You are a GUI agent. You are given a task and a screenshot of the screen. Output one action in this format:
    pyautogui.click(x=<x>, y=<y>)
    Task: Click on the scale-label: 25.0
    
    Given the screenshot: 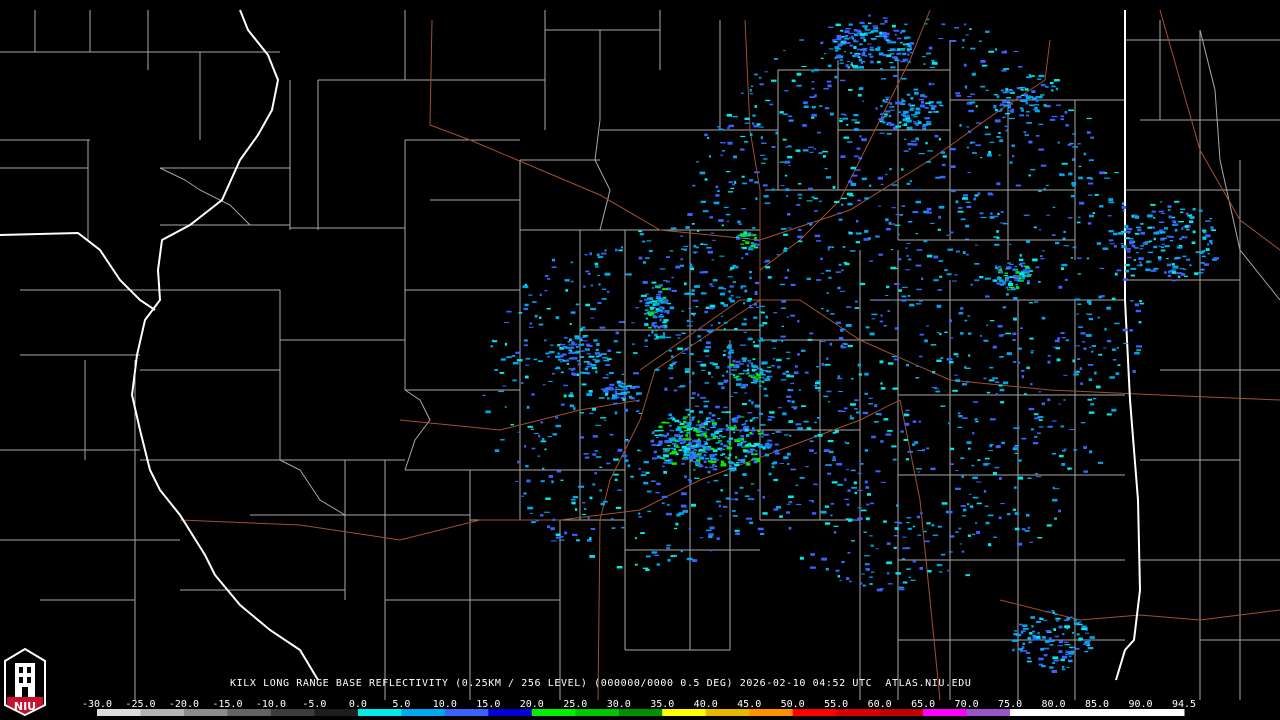 What is the action you would take?
    pyautogui.click(x=575, y=704)
    